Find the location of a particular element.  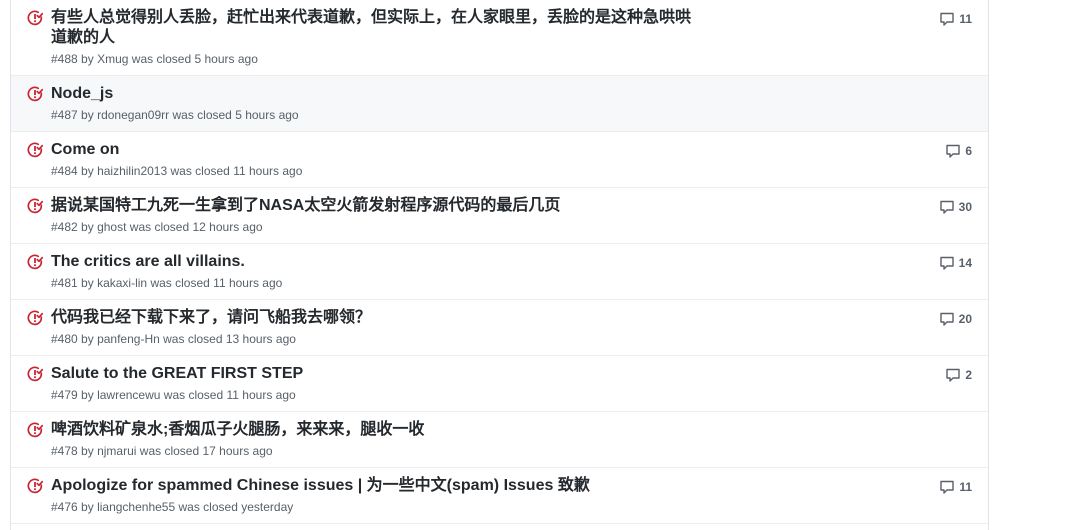

issue-number: #478 is located at coordinates (64, 451).